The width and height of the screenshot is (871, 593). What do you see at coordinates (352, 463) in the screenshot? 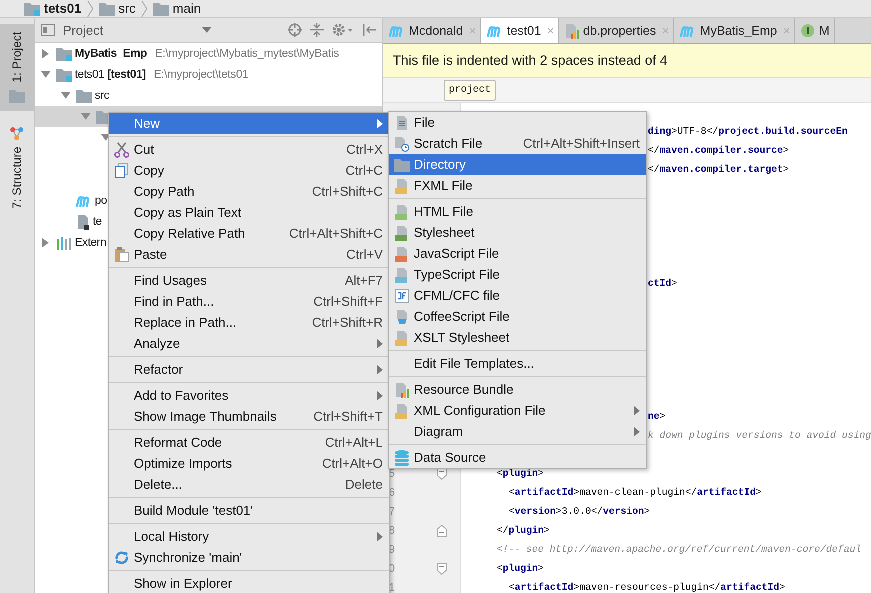
I see `shortcut-label: Ctrl+Alt+O` at bounding box center [352, 463].